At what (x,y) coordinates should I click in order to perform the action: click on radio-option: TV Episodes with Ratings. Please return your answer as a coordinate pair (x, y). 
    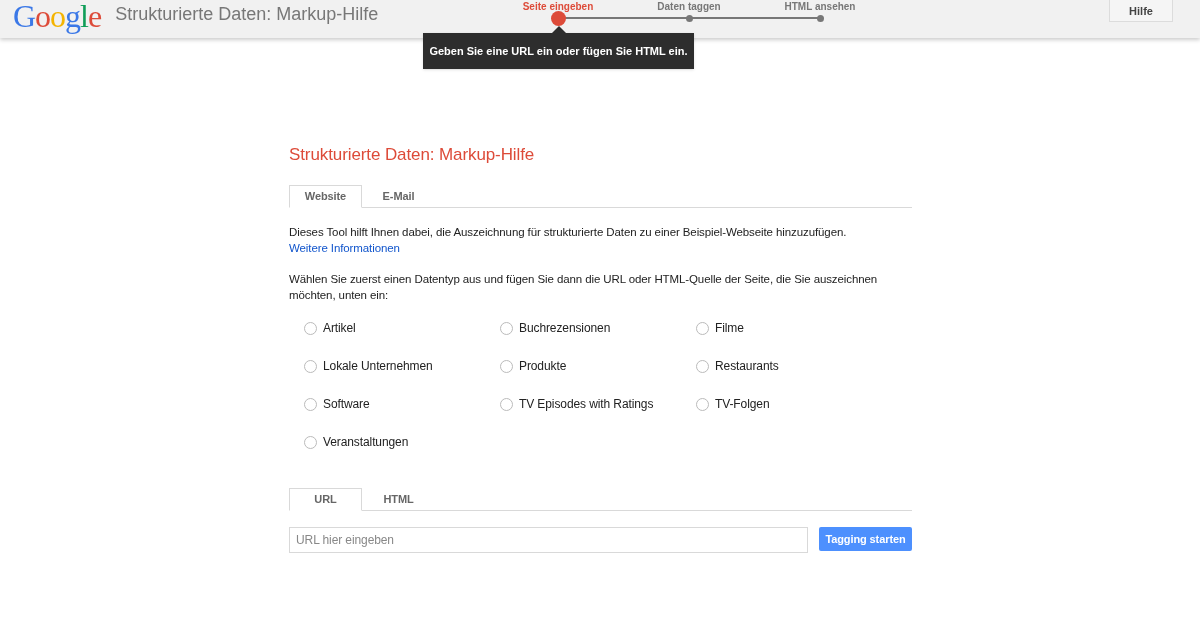
    Looking at the image, I should click on (598, 404).